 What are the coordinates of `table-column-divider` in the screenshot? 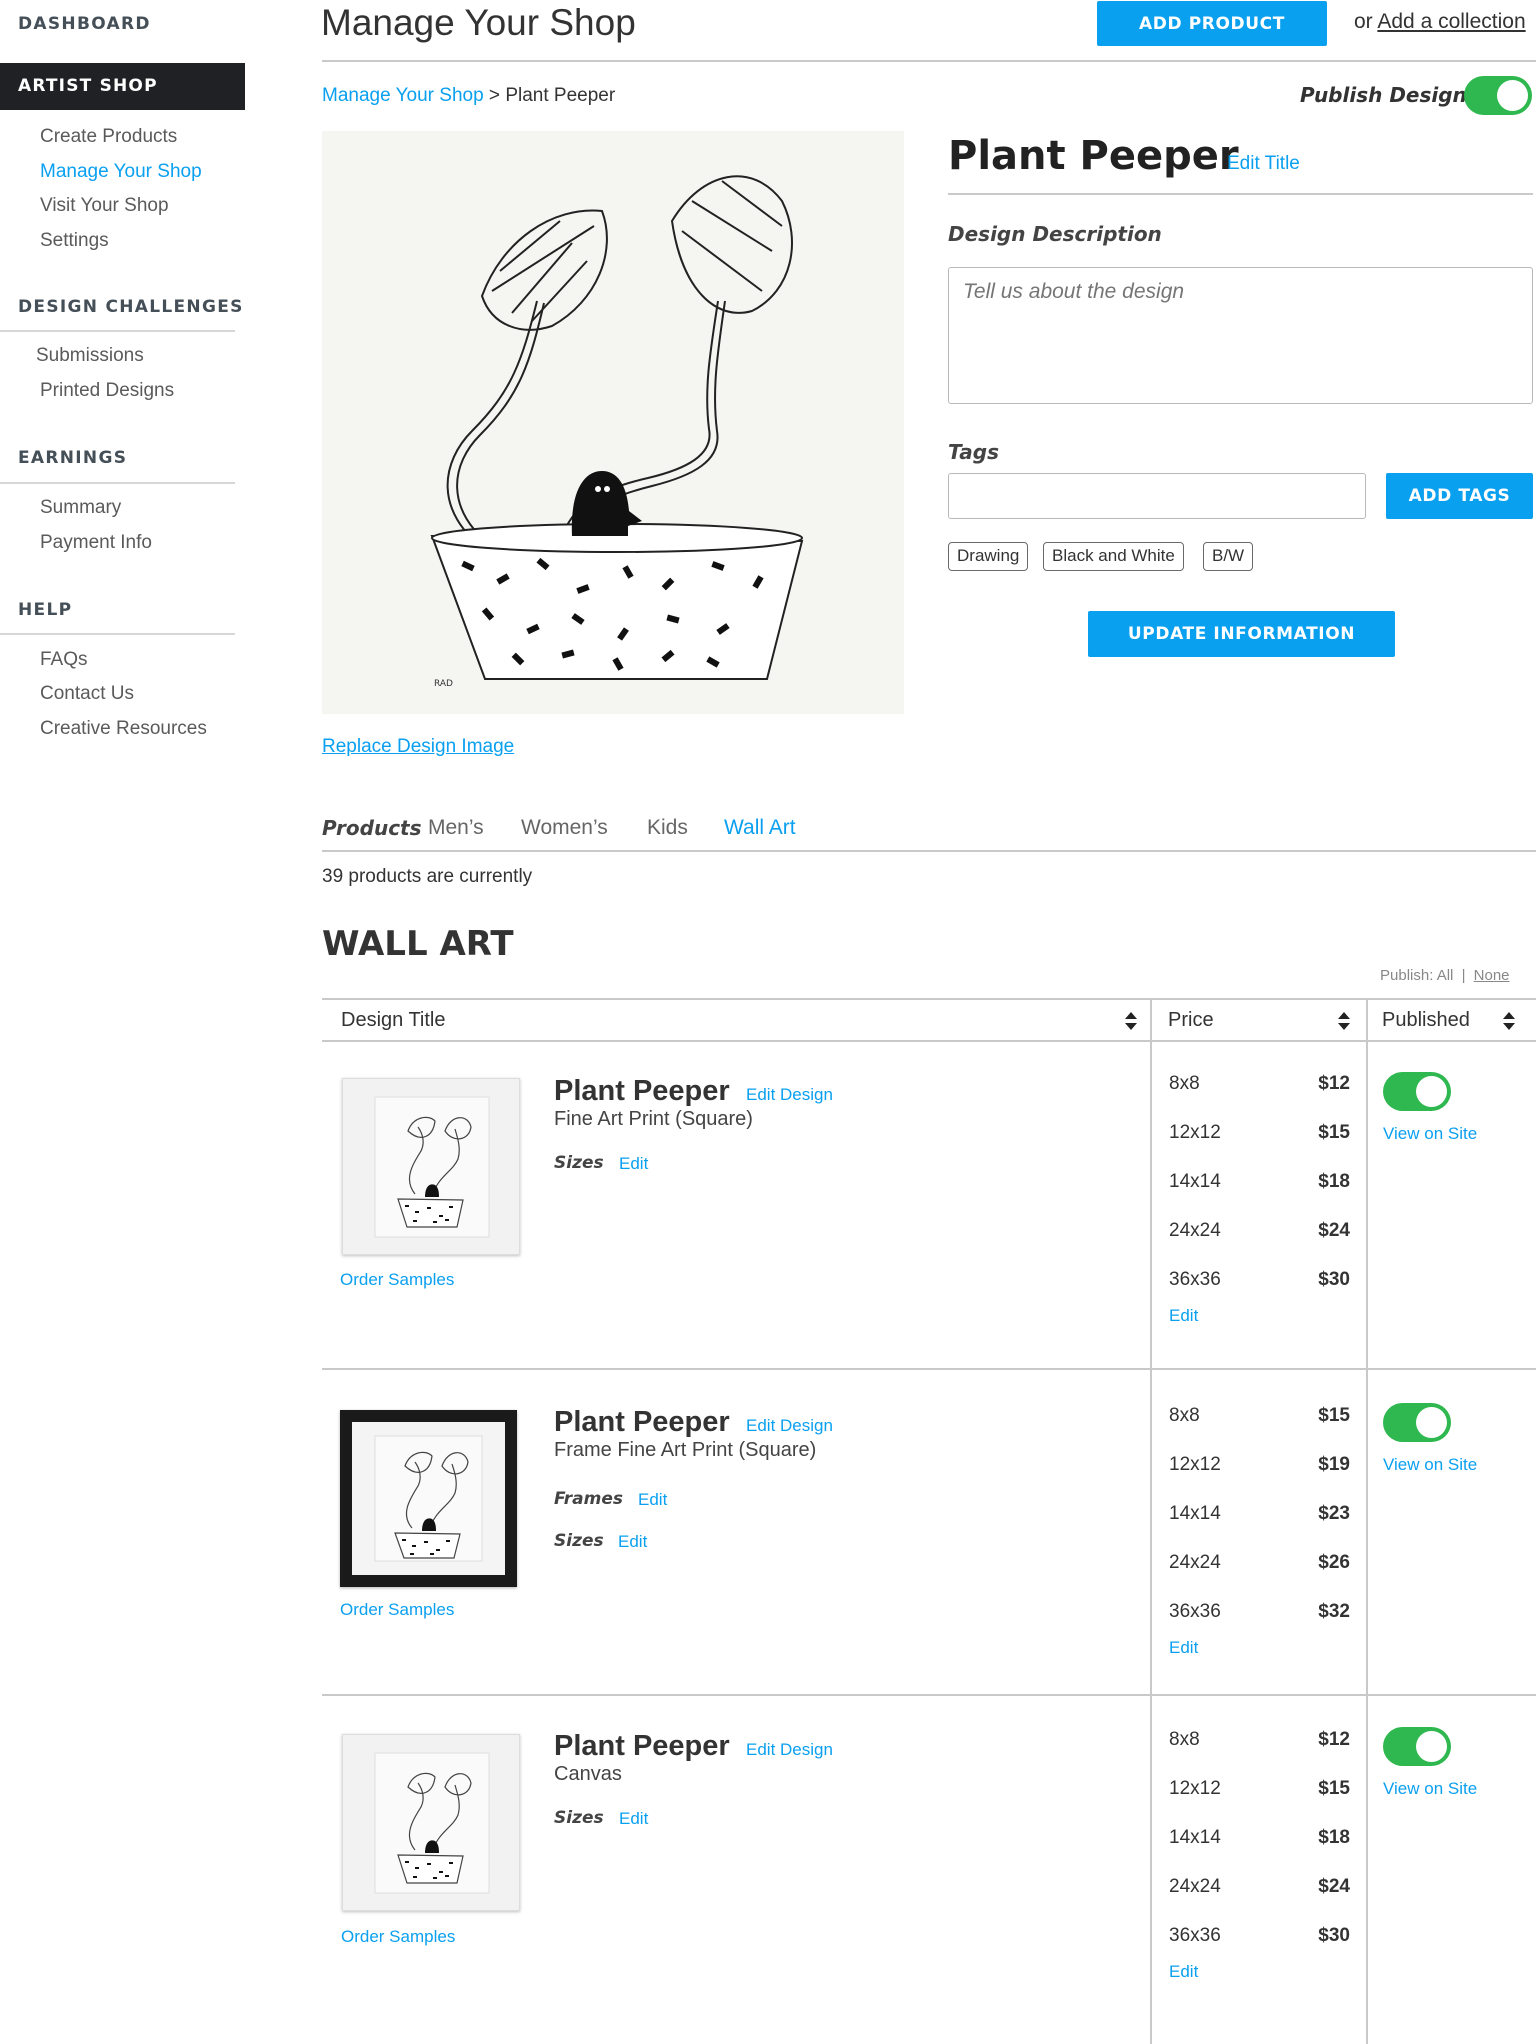 It's located at (1367, 1521).